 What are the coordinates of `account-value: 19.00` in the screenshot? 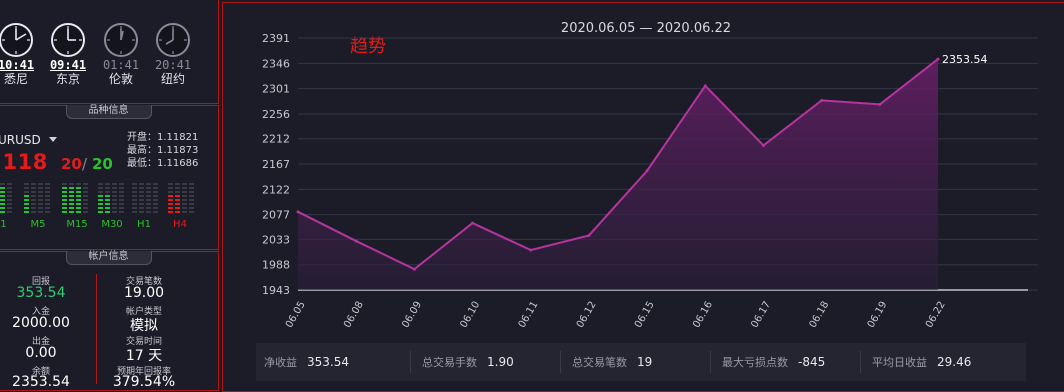 It's located at (144, 293).